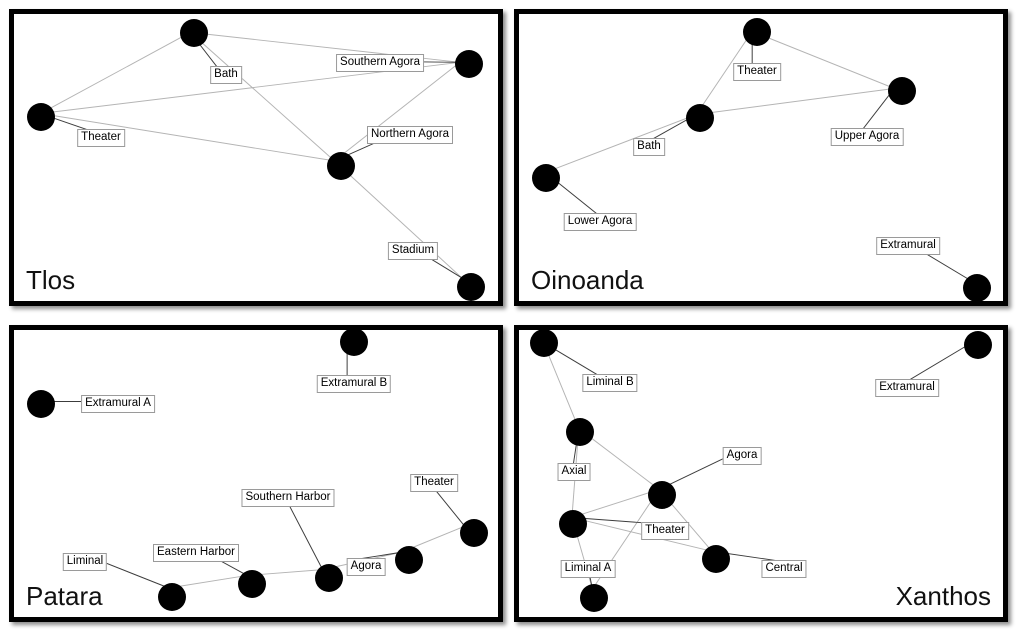 The width and height of the screenshot is (1024, 635). I want to click on edge-group, so click(720, 101).